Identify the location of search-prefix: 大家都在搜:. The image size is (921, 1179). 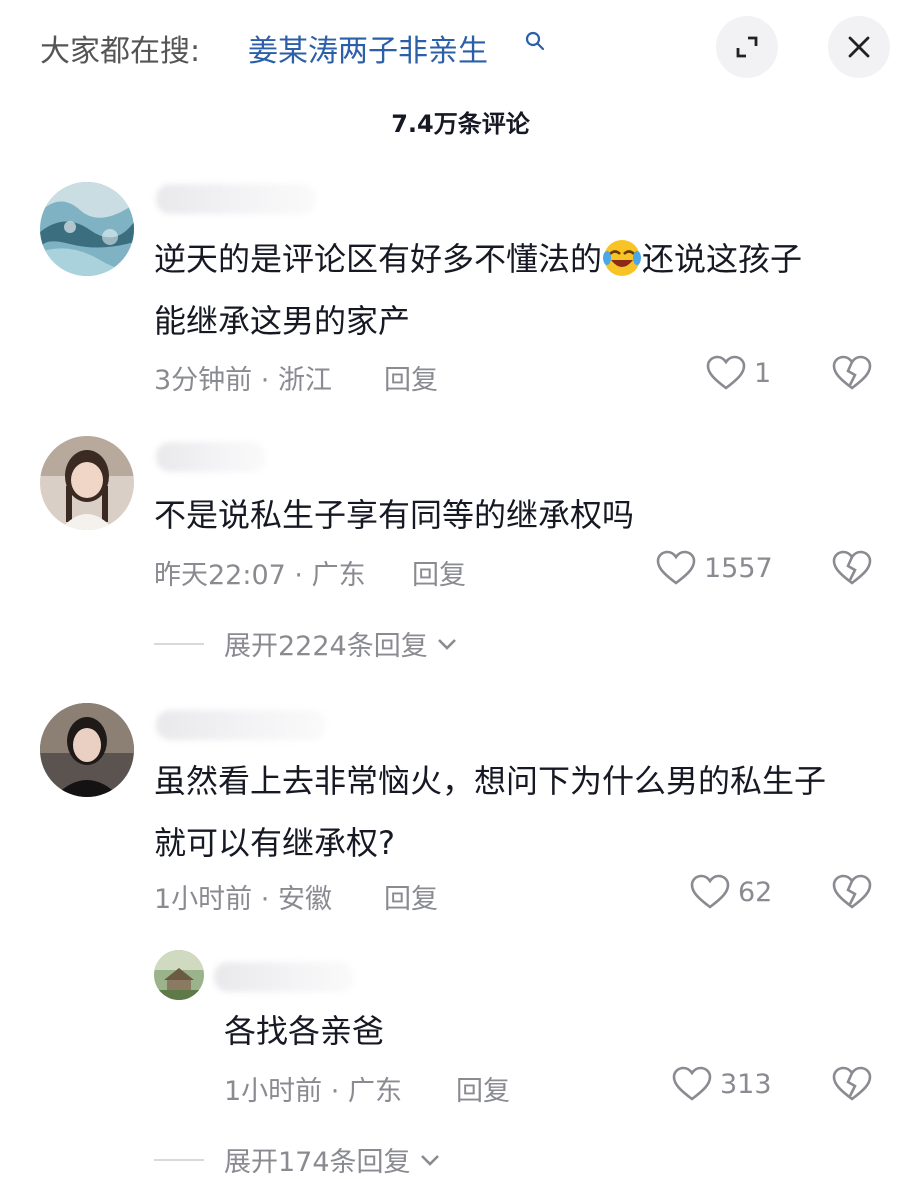
(120, 51).